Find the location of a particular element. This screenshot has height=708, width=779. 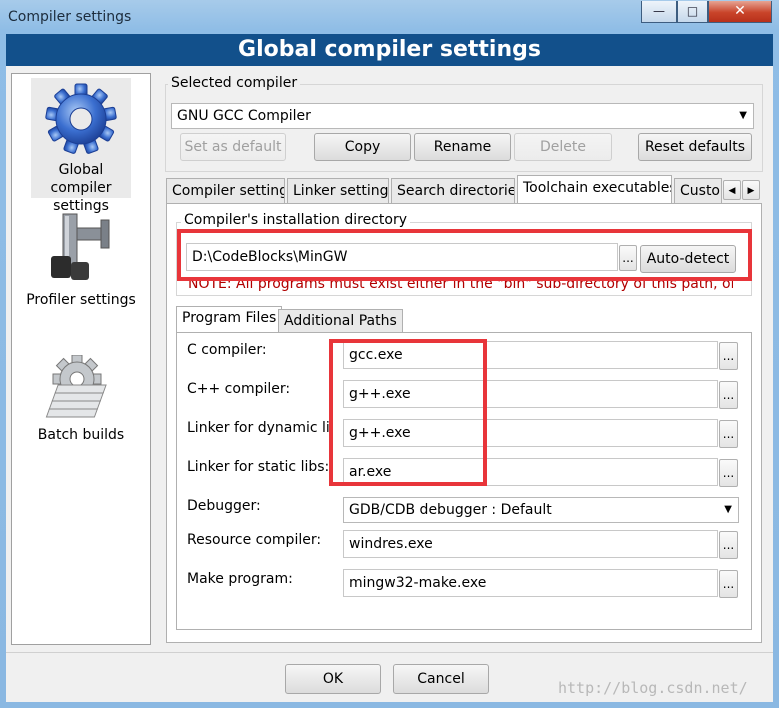

resource-compiler-label: Resource compiler: is located at coordinates (254, 540).